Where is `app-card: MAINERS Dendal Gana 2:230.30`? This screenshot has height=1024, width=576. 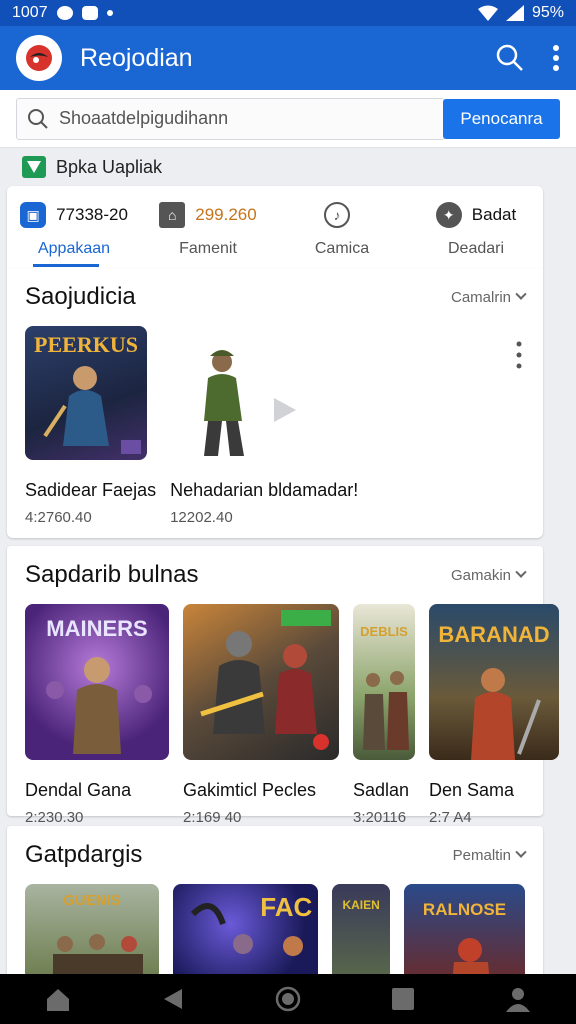 app-card: MAINERS Dendal Gana 2:230.30 is located at coordinates (97, 715).